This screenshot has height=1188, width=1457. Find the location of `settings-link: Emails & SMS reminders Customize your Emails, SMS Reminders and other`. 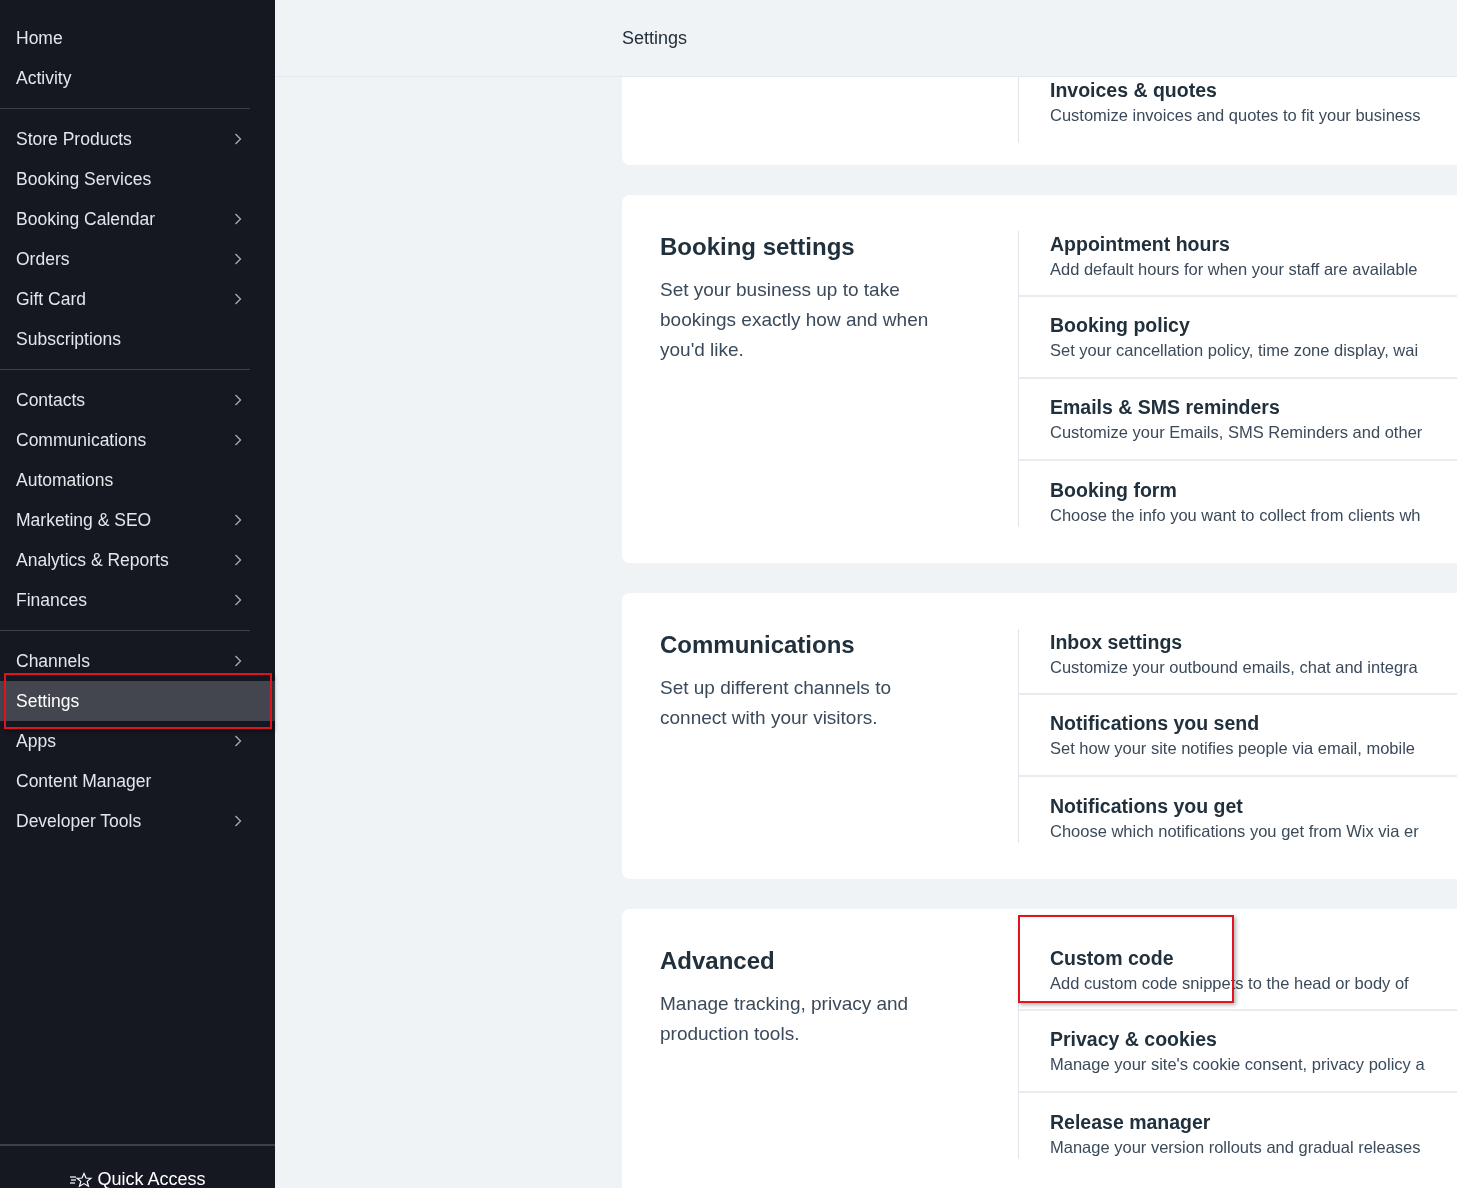

settings-link: Emails & SMS reminders Customize your Emails, SMS Reminders and other is located at coordinates (1238, 420).